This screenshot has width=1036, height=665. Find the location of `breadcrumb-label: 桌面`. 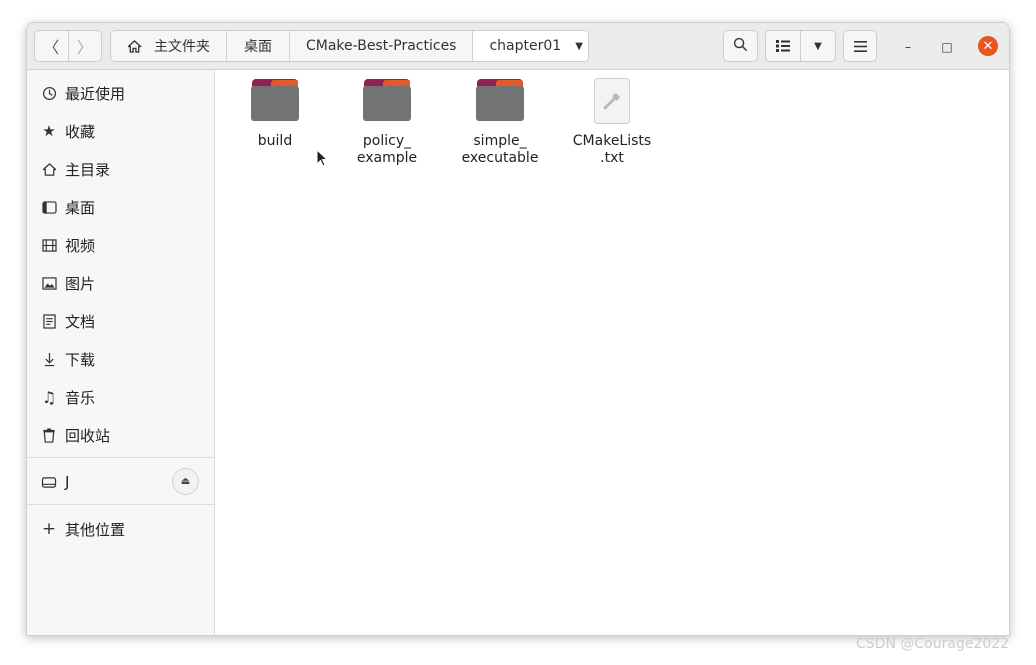

breadcrumb-label: 桌面 is located at coordinates (258, 47).